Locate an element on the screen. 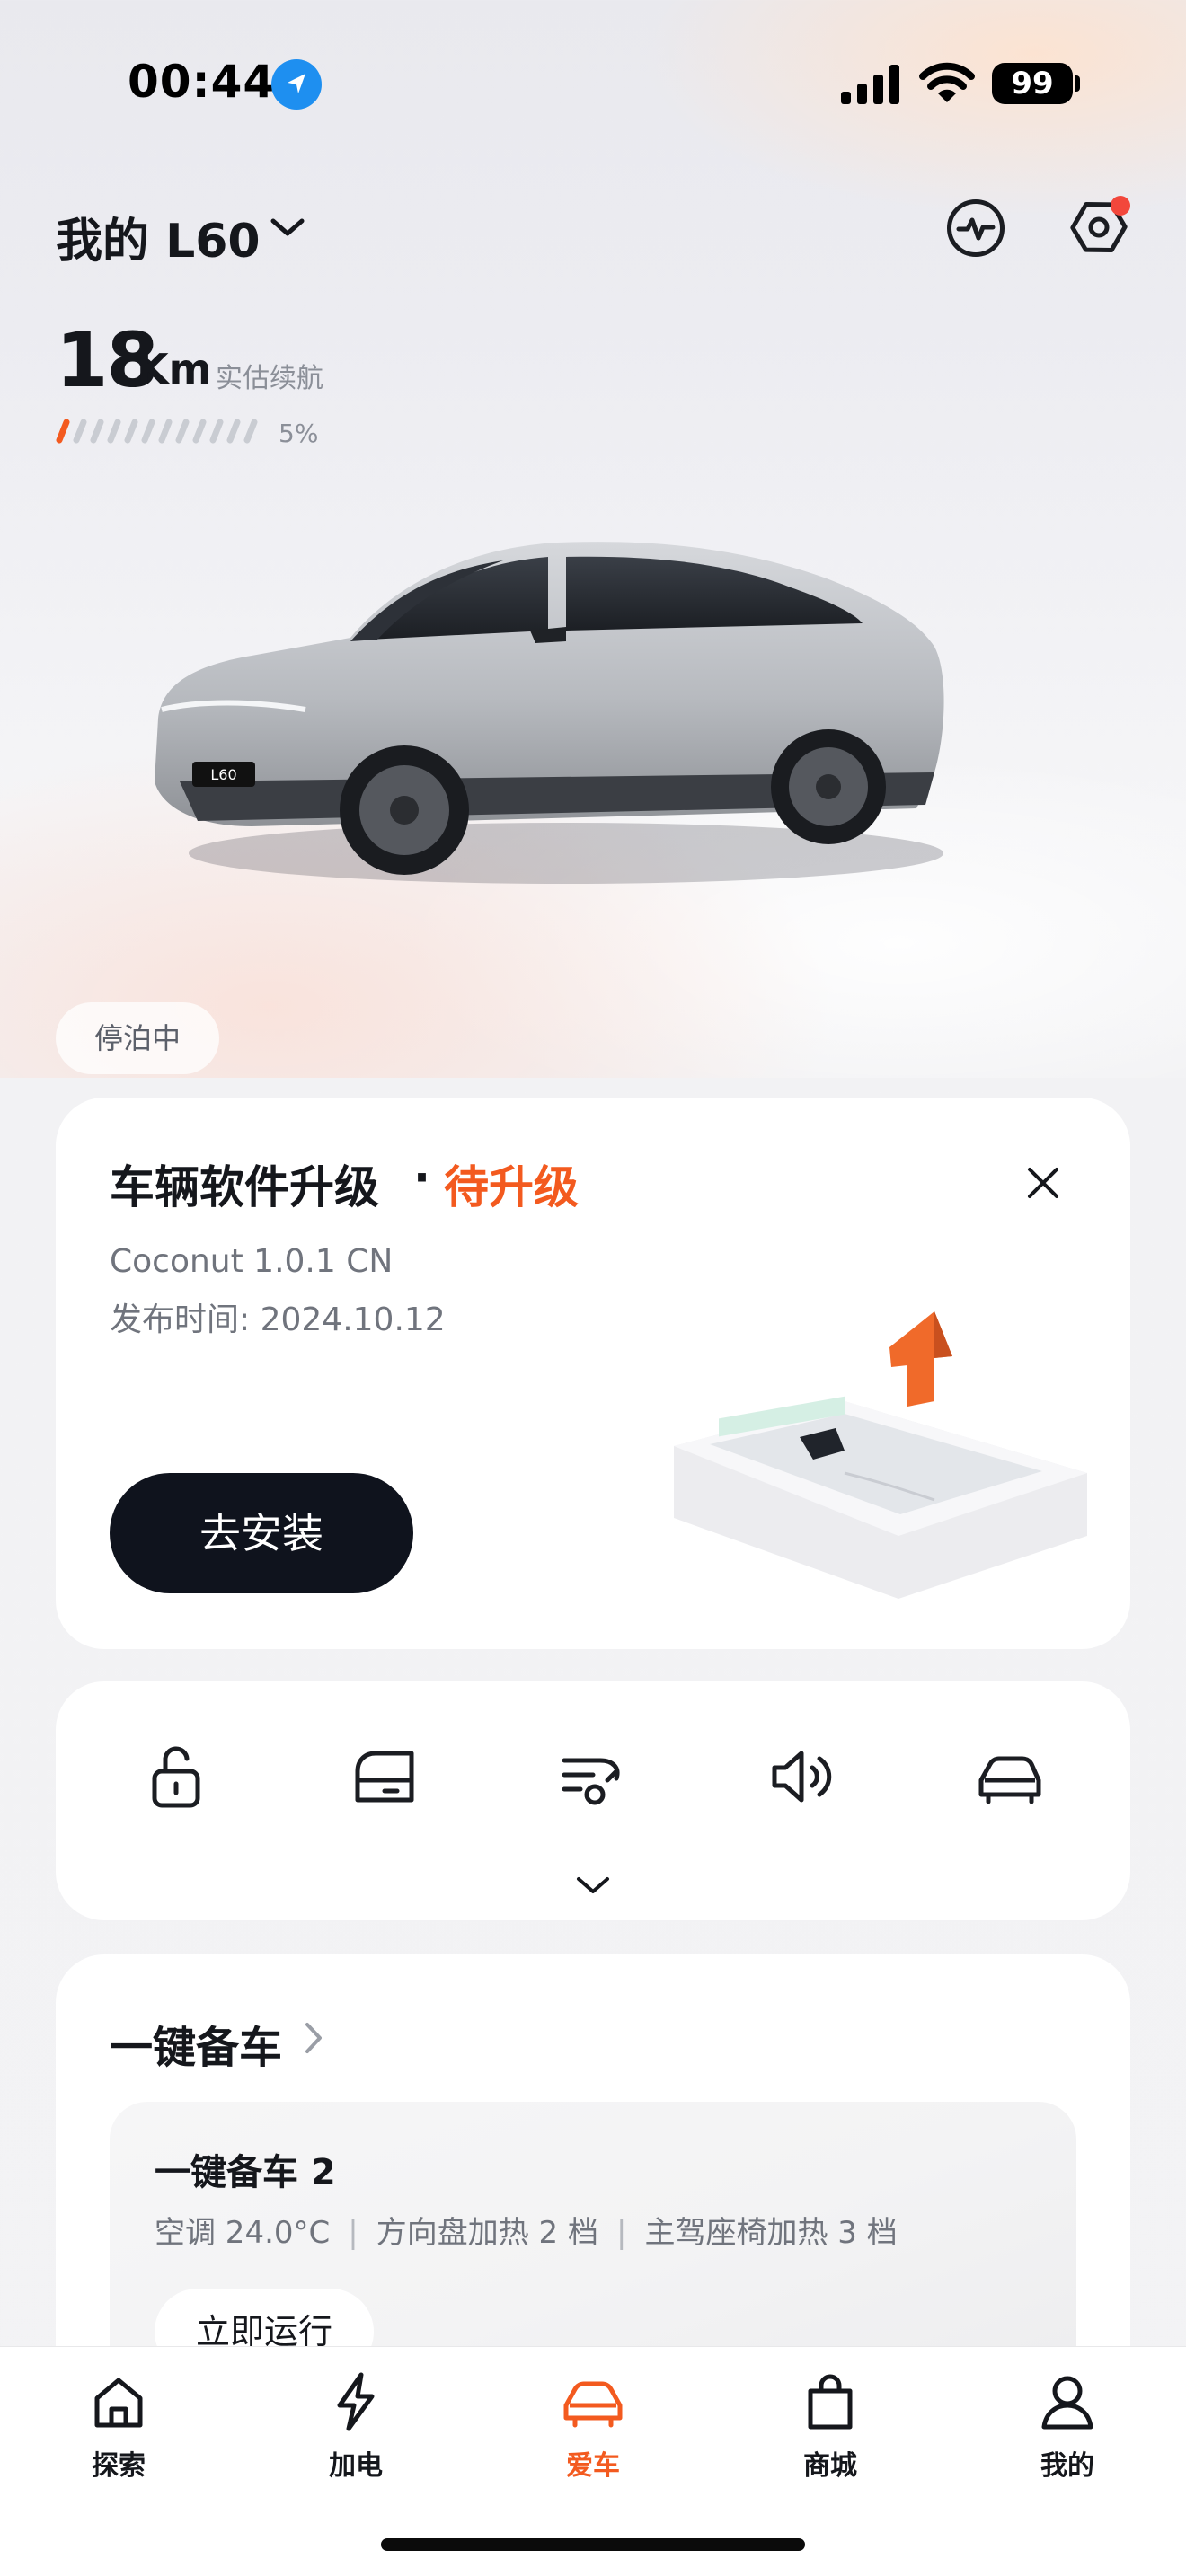 This screenshot has height=2576, width=1186. battery-level-bar is located at coordinates (157, 431).